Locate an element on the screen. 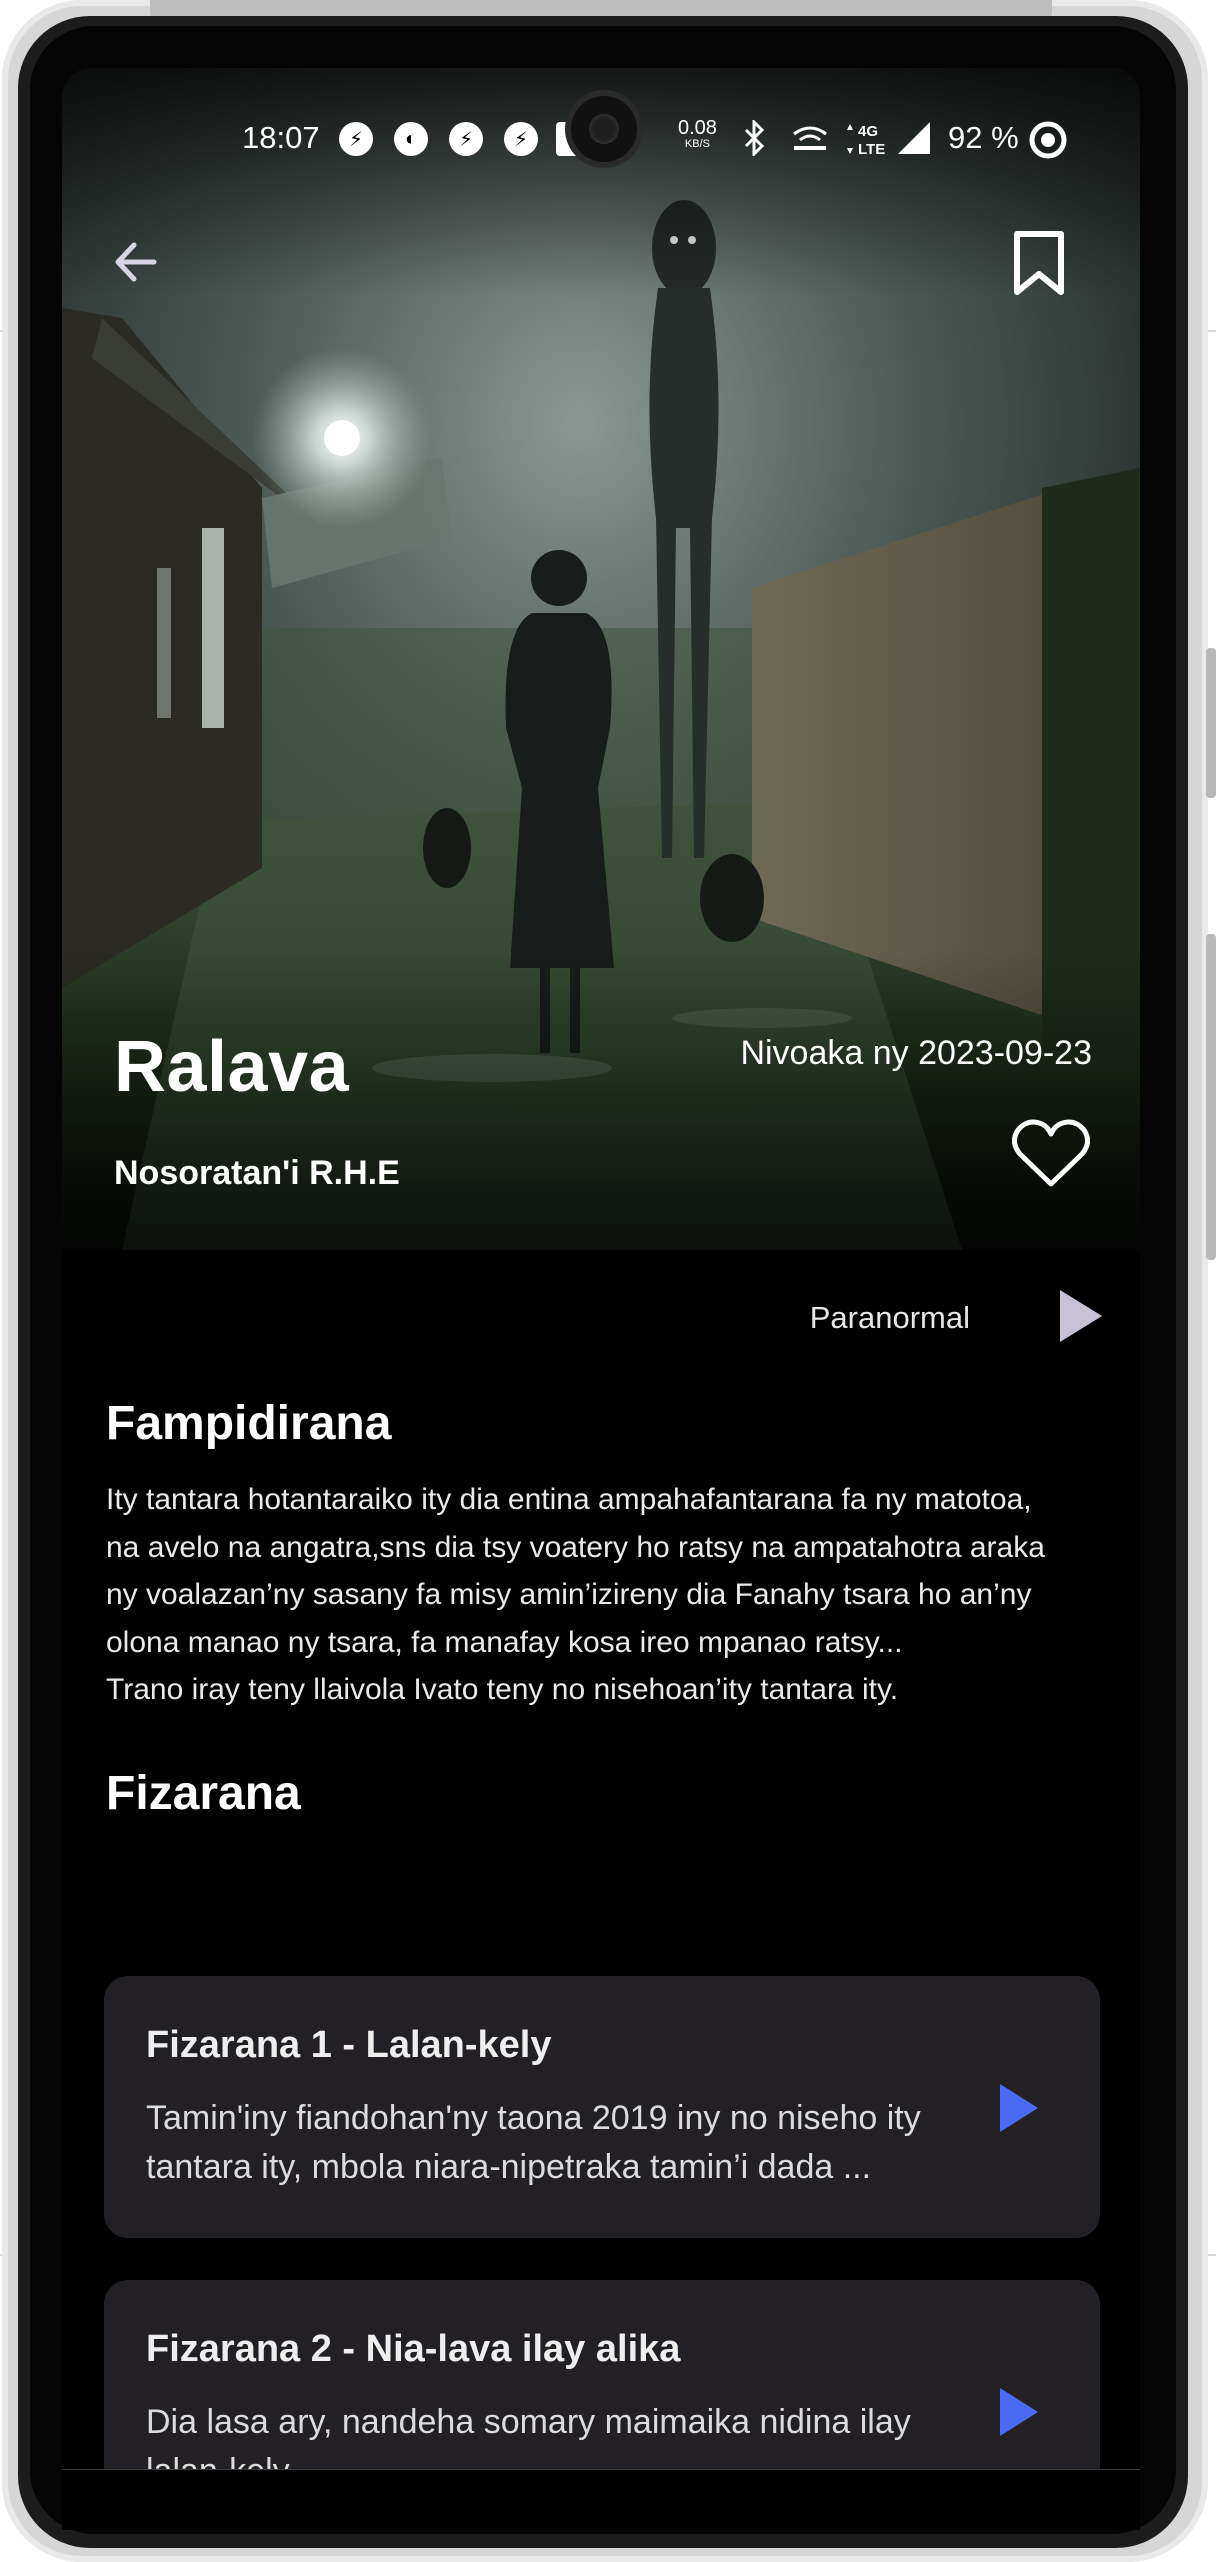  episodes-heading: Fizarana is located at coordinates (203, 1793).